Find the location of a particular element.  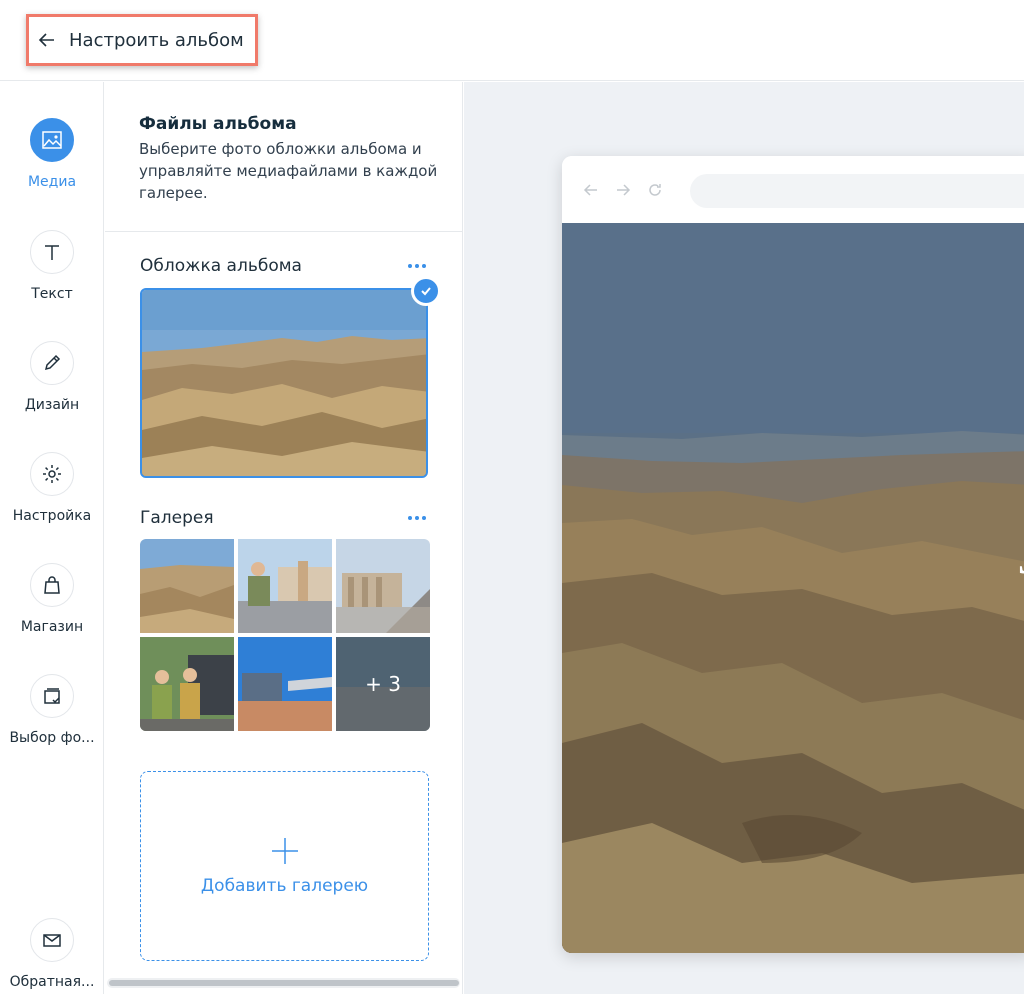

mail-icon is located at coordinates (52, 940).